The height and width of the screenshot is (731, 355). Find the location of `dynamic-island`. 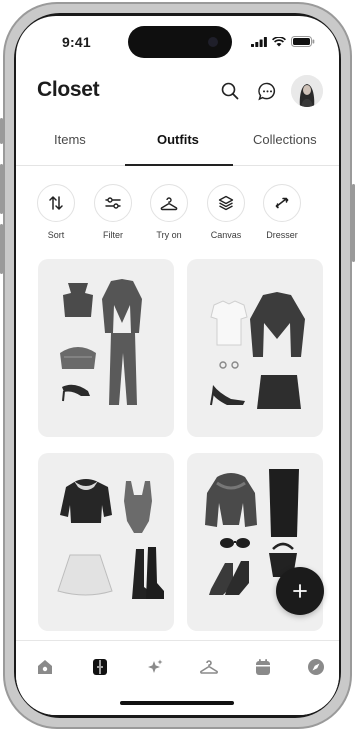

dynamic-island is located at coordinates (180, 42).